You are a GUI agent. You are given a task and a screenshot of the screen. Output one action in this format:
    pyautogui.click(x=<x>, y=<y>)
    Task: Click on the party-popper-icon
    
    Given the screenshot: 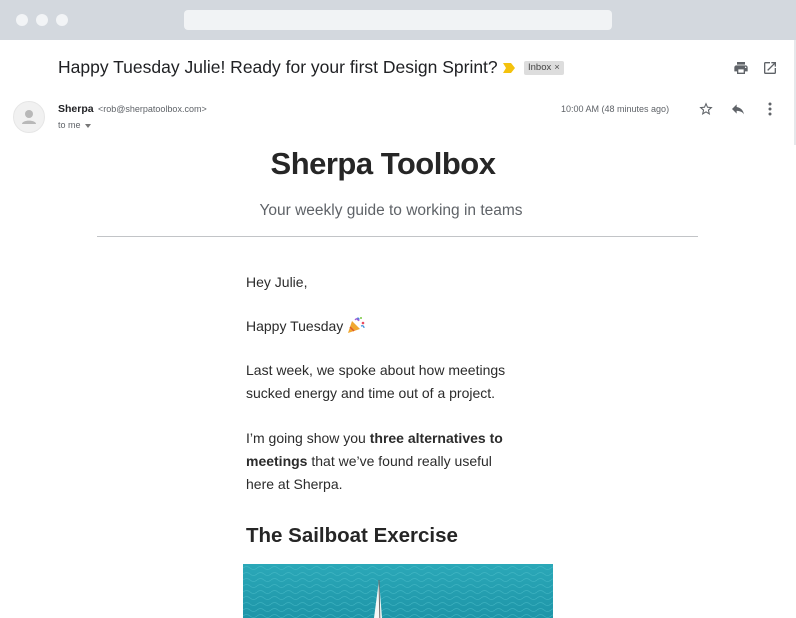 What is the action you would take?
    pyautogui.click(x=356, y=325)
    